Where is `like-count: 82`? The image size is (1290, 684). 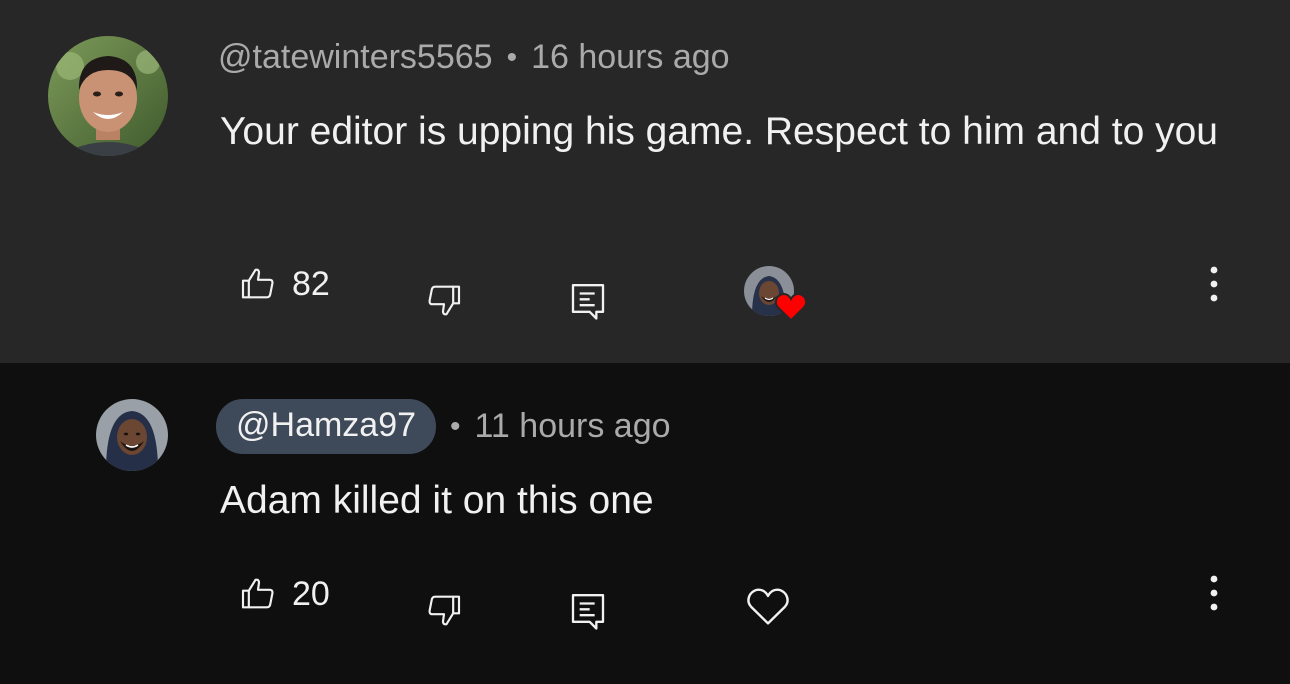 like-count: 82 is located at coordinates (311, 283).